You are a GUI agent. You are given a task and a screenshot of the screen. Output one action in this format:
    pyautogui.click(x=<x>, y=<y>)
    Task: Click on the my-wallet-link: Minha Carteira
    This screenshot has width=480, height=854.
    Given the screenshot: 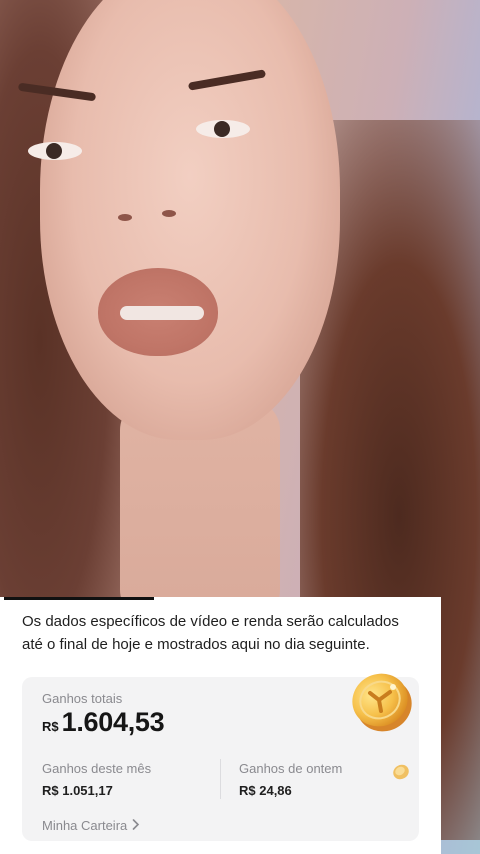 What is the action you would take?
    pyautogui.click(x=91, y=825)
    